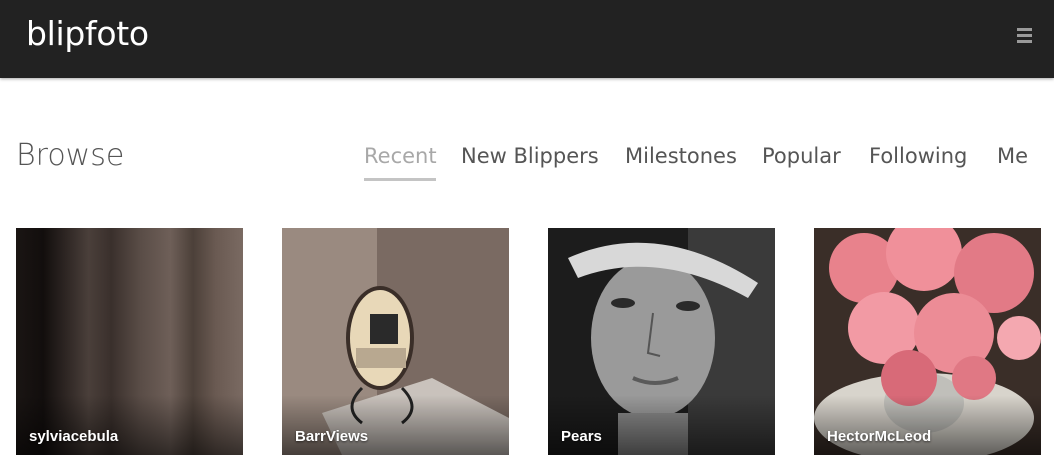  I want to click on photo-card: BarrViews, so click(395, 341).